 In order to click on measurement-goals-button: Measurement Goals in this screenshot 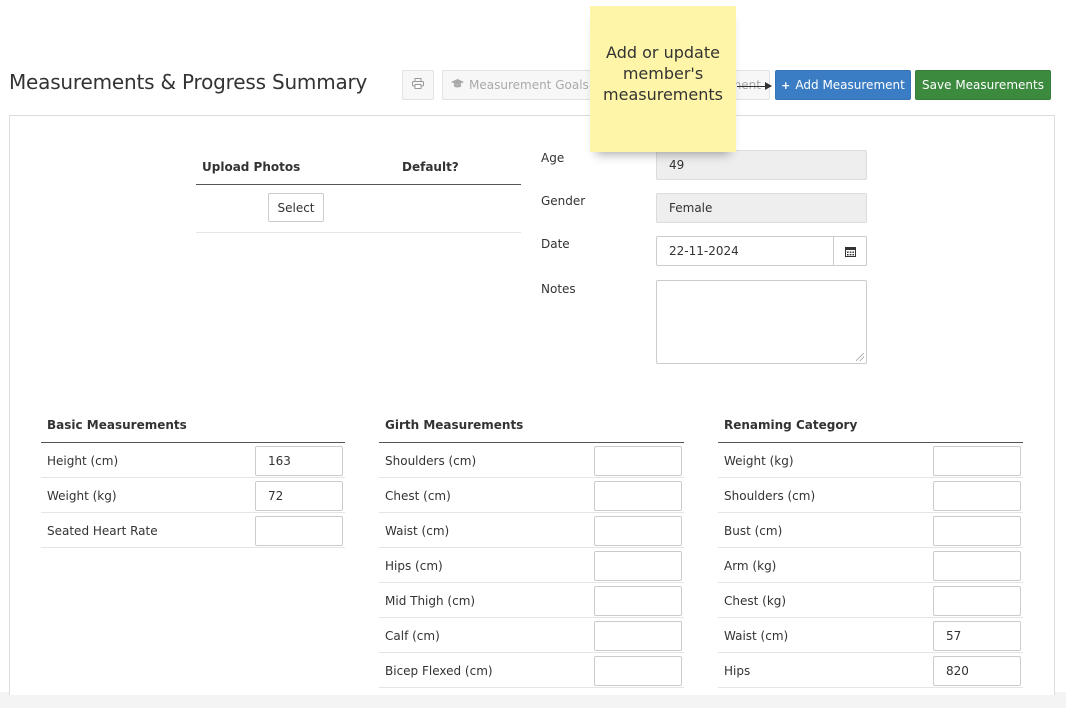, I will do `click(518, 85)`.